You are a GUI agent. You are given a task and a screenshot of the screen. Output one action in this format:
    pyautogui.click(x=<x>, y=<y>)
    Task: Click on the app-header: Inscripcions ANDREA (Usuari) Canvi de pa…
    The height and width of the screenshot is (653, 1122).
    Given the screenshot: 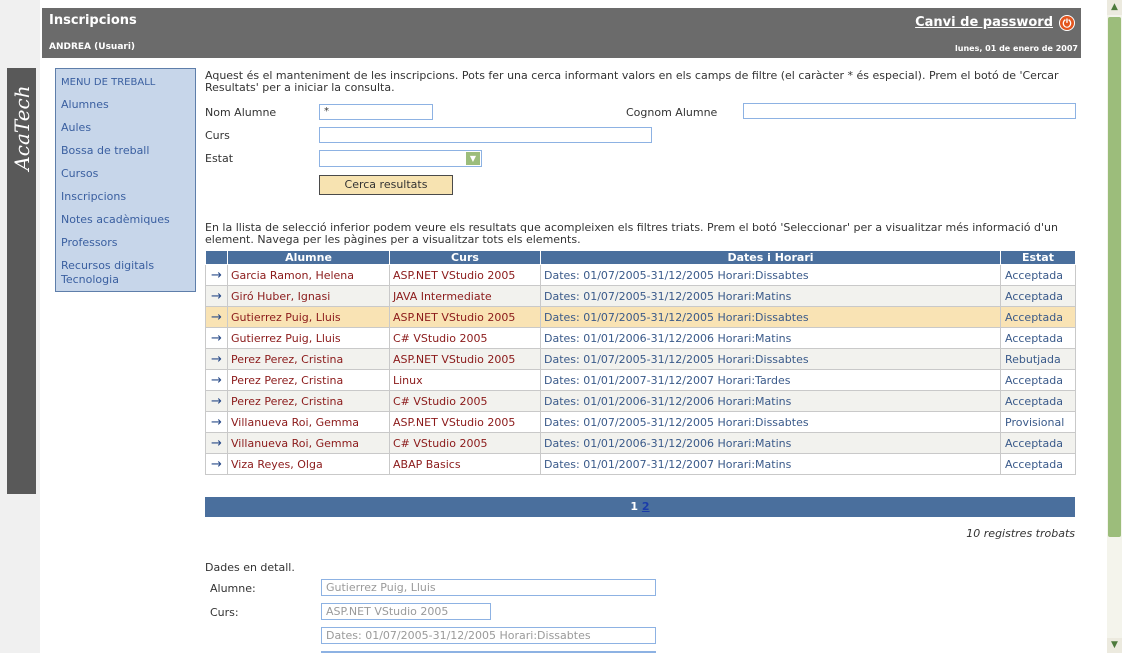 What is the action you would take?
    pyautogui.click(x=561, y=33)
    